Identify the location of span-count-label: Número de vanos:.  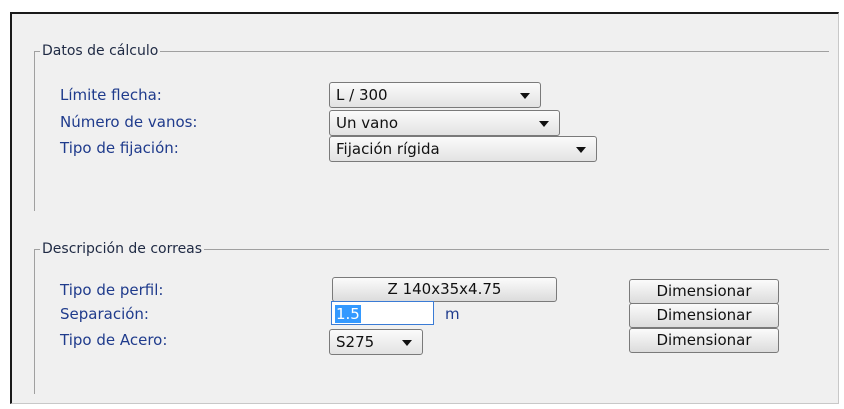
(129, 122).